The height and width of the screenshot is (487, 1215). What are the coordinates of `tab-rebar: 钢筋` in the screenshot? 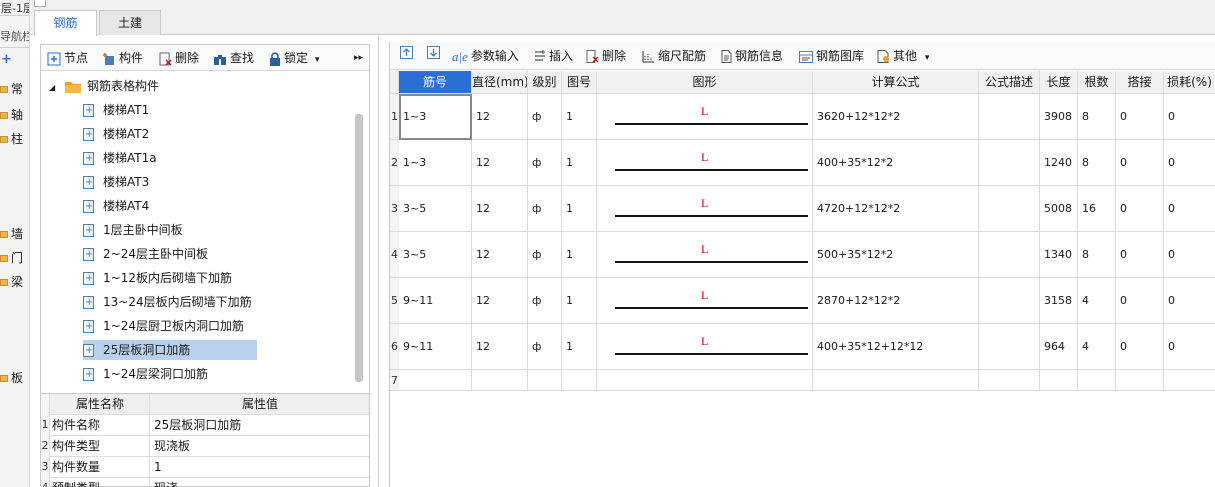 It's located at (65, 23).